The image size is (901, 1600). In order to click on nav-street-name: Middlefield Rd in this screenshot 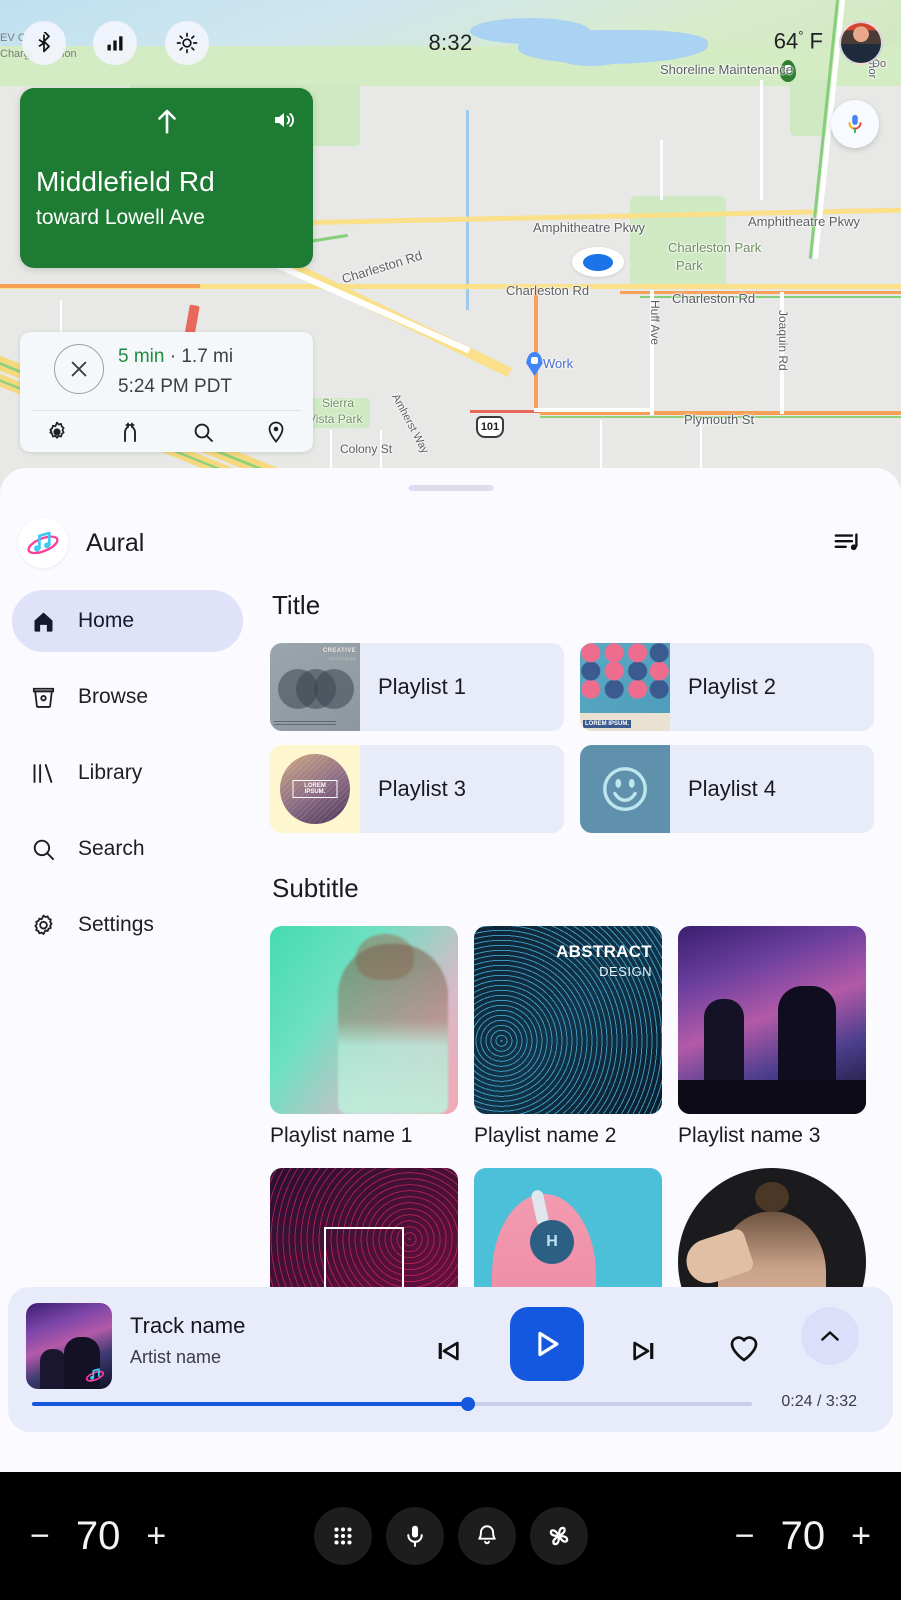, I will do `click(125, 181)`.